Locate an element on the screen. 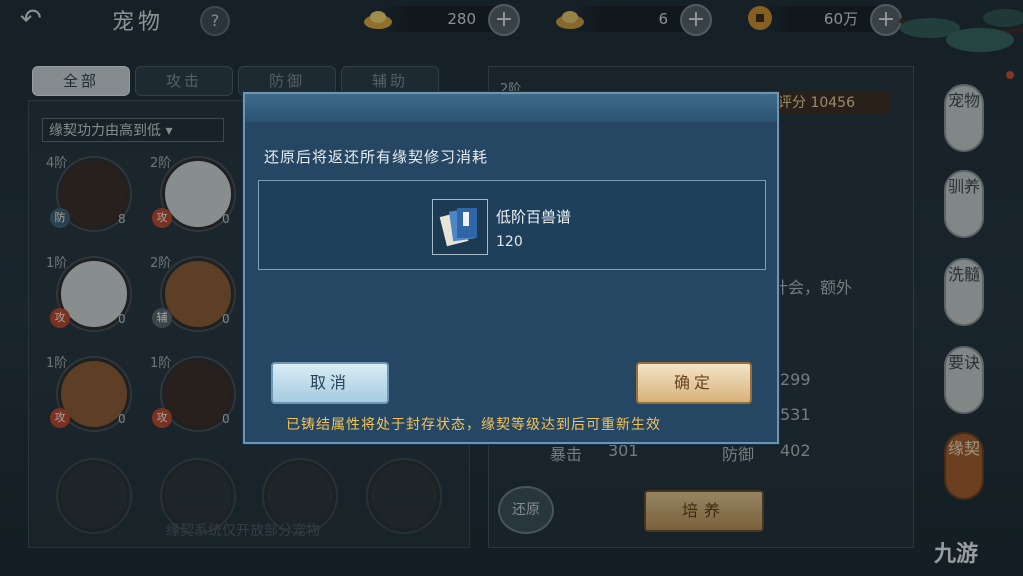  dialog-header-ornament is located at coordinates (511, 108).